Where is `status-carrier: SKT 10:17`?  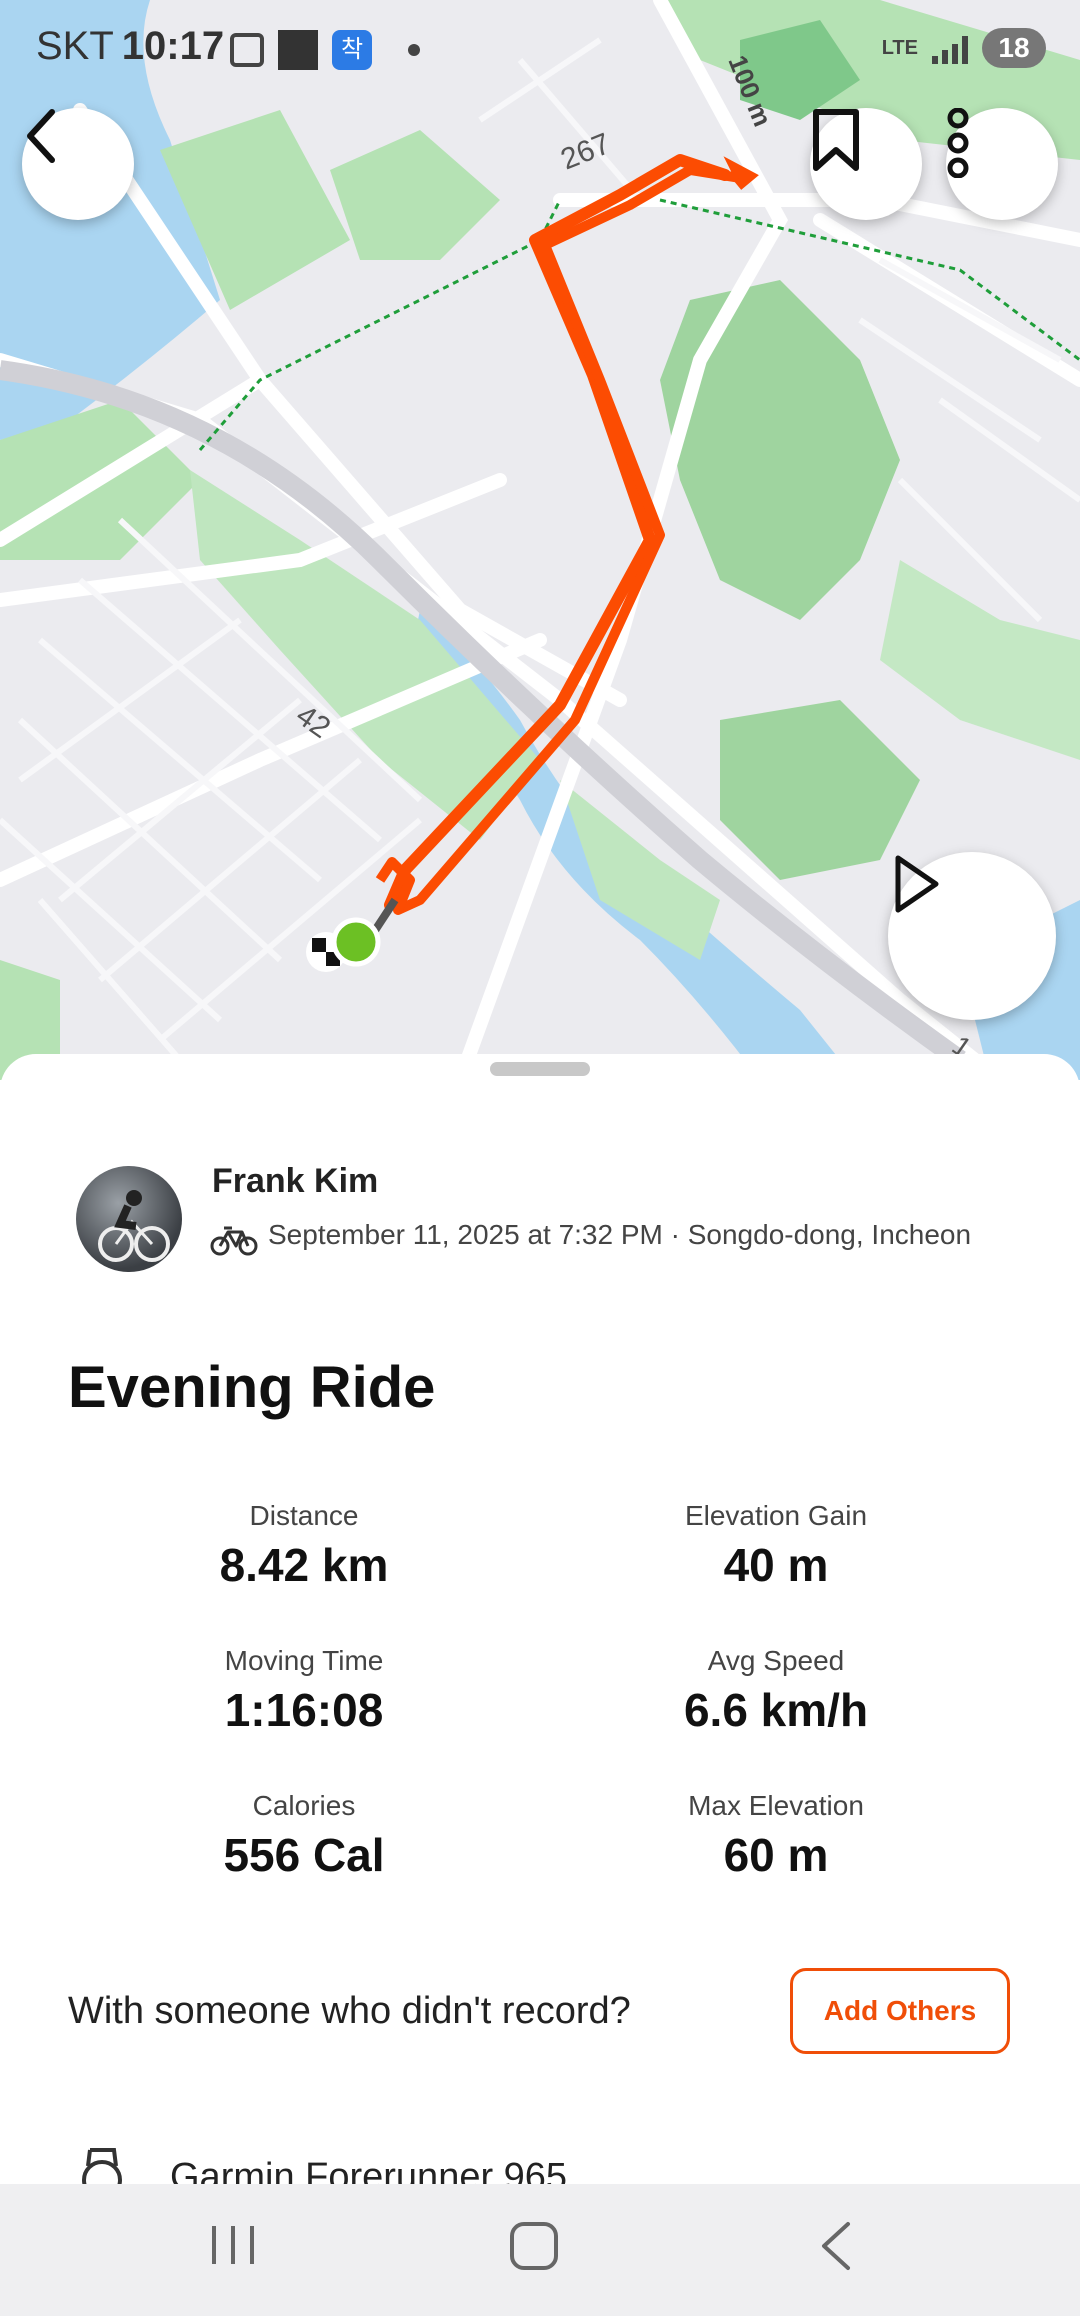 status-carrier: SKT 10:17 is located at coordinates (130, 46).